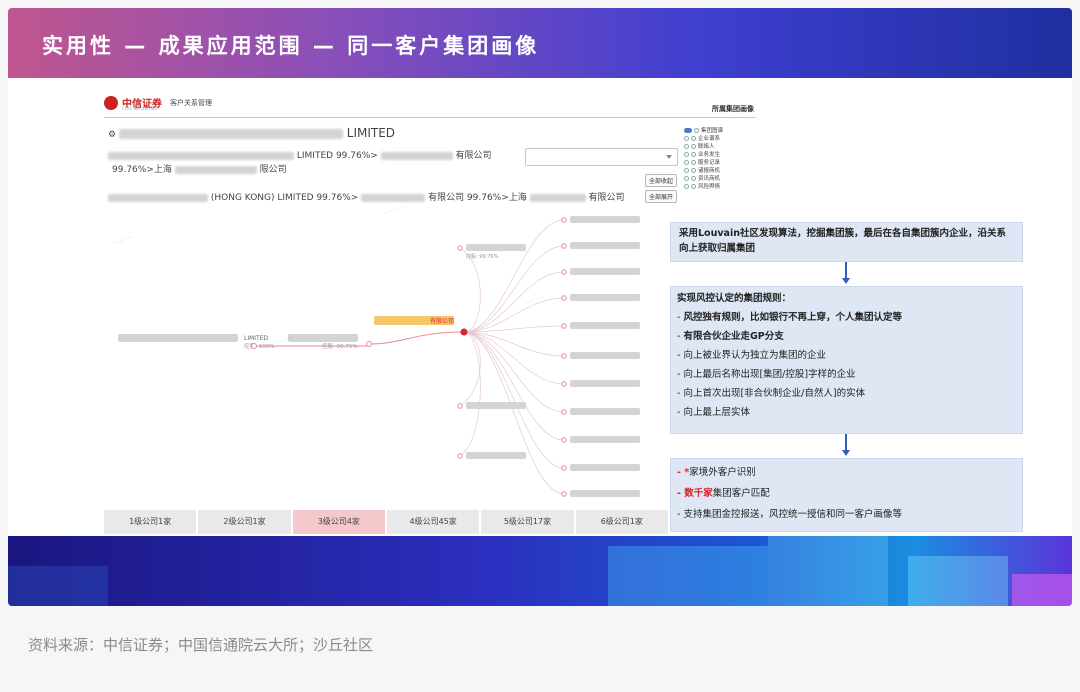 Image resolution: width=1080 pixels, height=692 pixels. What do you see at coordinates (722, 186) in the screenshot?
I see `legend-item: 风险舆情` at bounding box center [722, 186].